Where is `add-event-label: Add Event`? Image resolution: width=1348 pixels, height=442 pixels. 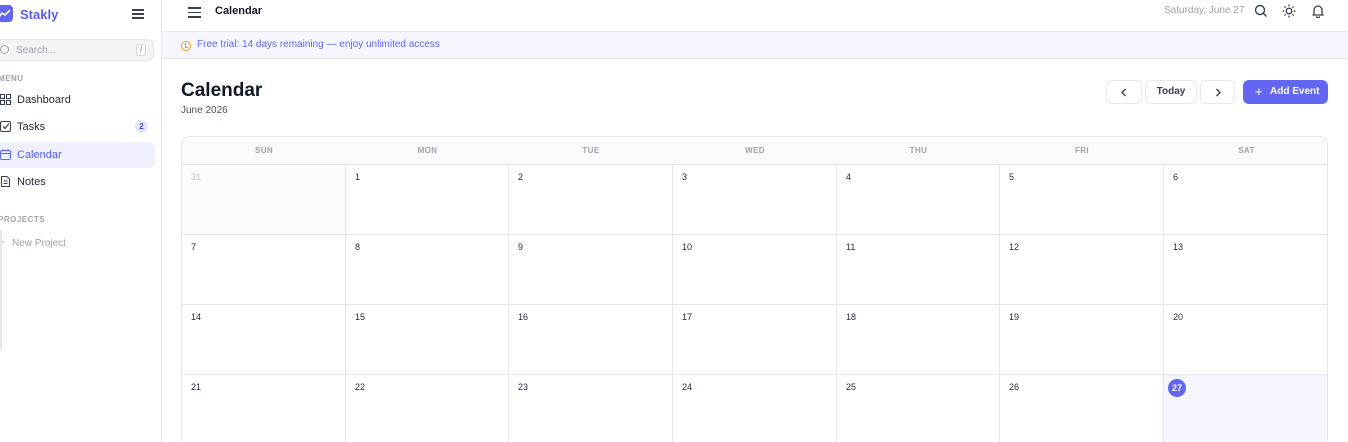
add-event-label: Add Event is located at coordinates (1295, 91).